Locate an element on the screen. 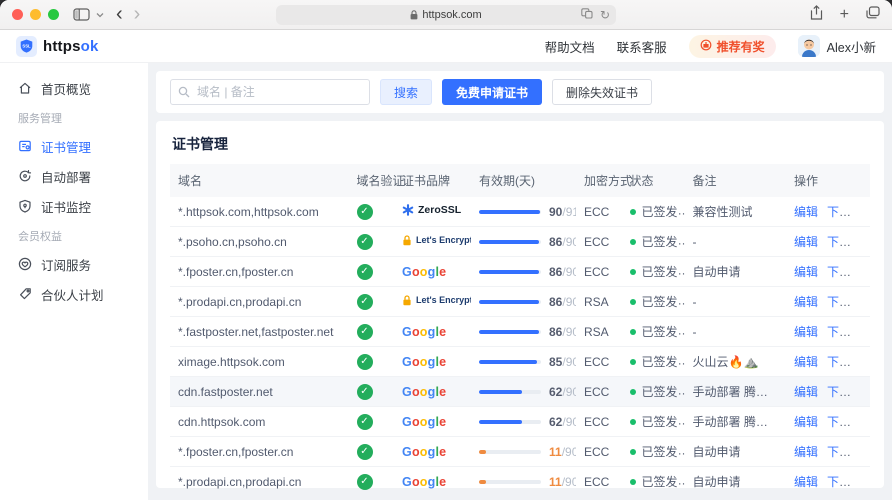 This screenshot has width=892, height=500. sidebar-item-label: 首页概览 is located at coordinates (66, 89).